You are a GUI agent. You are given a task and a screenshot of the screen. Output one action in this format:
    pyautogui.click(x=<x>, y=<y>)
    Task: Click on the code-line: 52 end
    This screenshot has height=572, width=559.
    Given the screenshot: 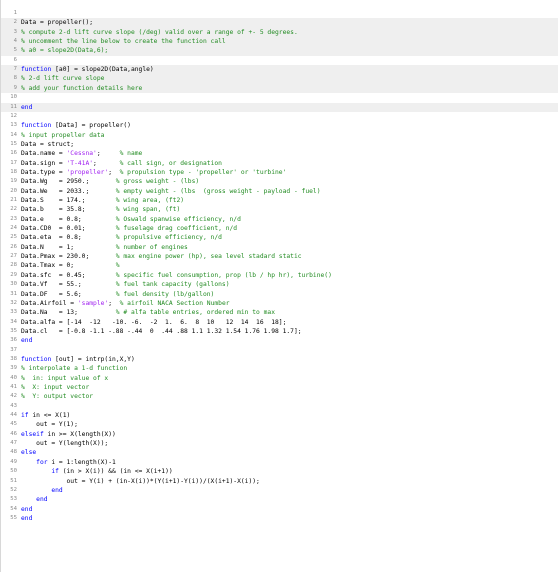 What is the action you would take?
    pyautogui.click(x=279, y=490)
    